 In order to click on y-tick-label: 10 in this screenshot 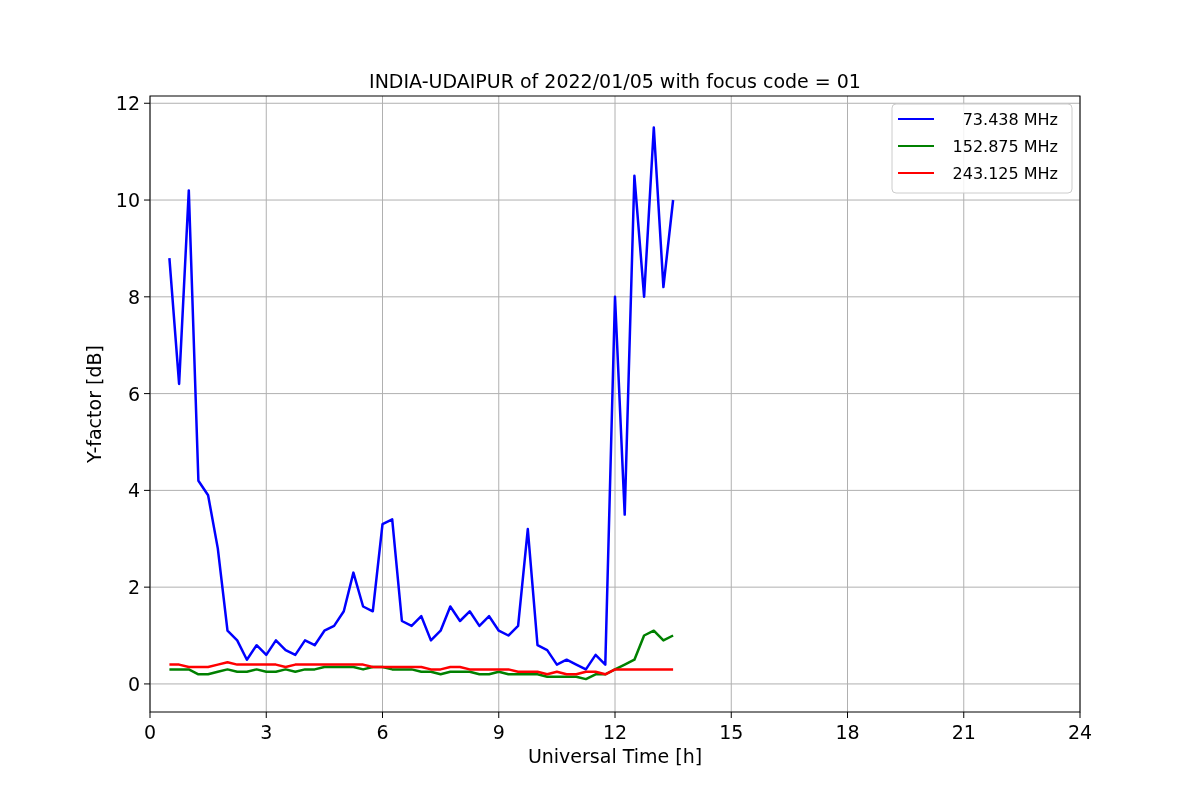, I will do `click(127, 200)`.